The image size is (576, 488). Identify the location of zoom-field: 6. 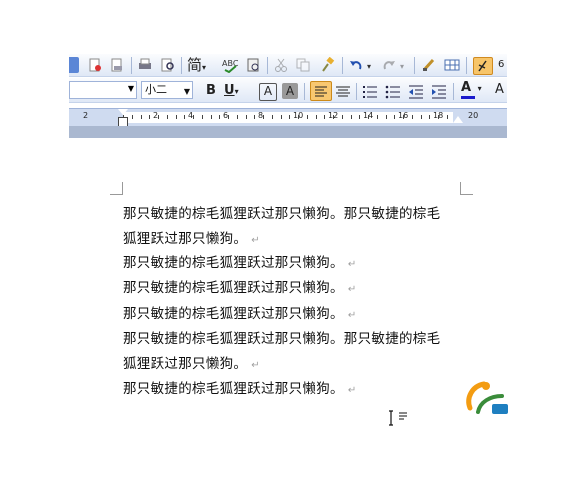
(502, 65).